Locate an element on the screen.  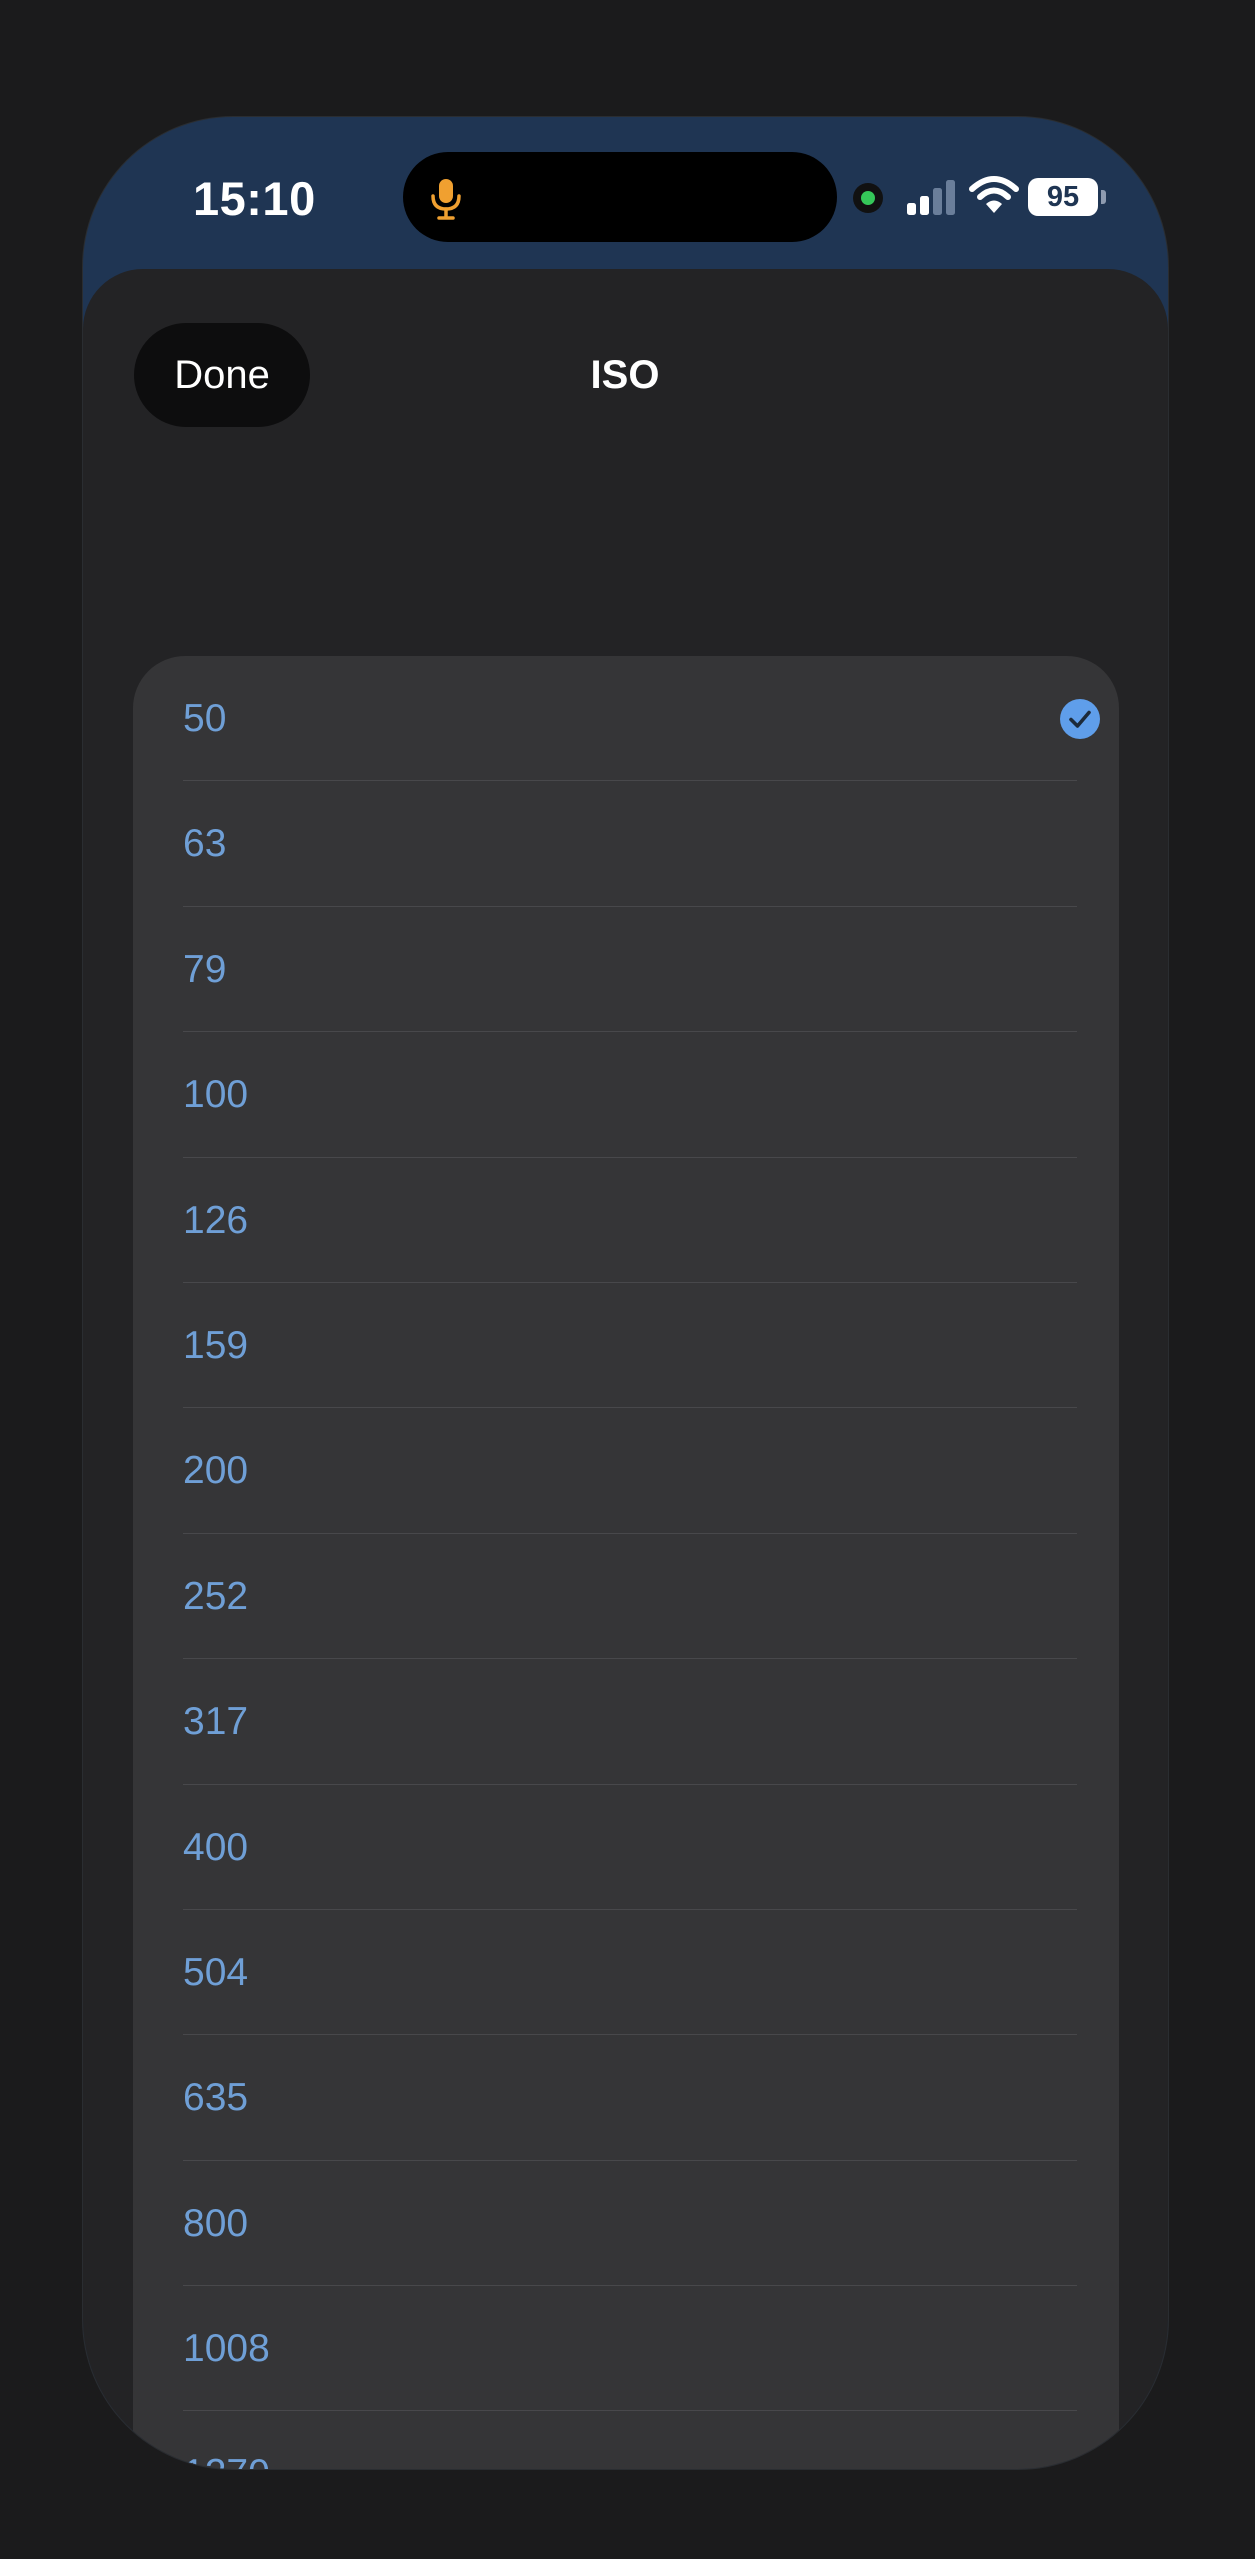
iso-option-row: 400 is located at coordinates (626, 1848).